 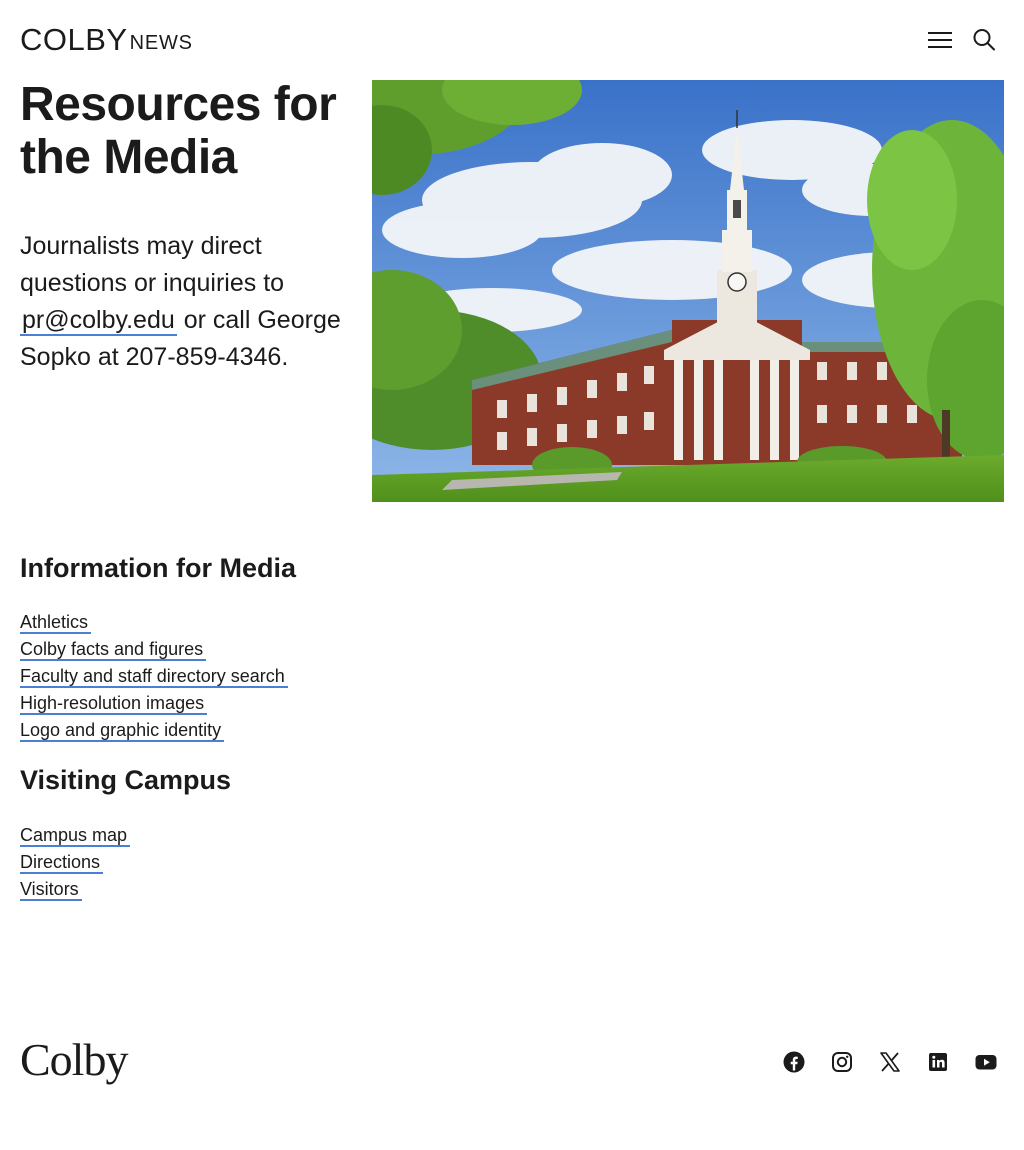 I want to click on menu-button, so click(x=940, y=40).